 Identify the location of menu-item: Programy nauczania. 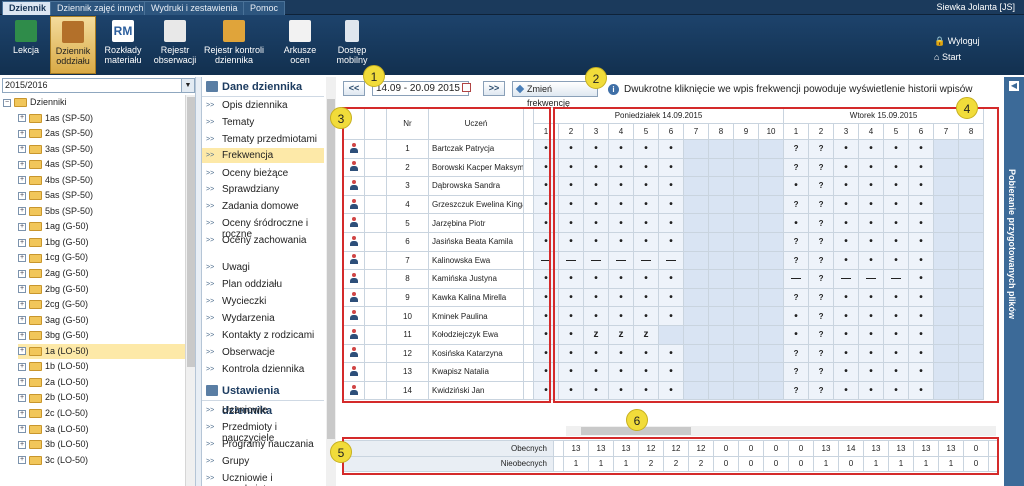
(263, 444).